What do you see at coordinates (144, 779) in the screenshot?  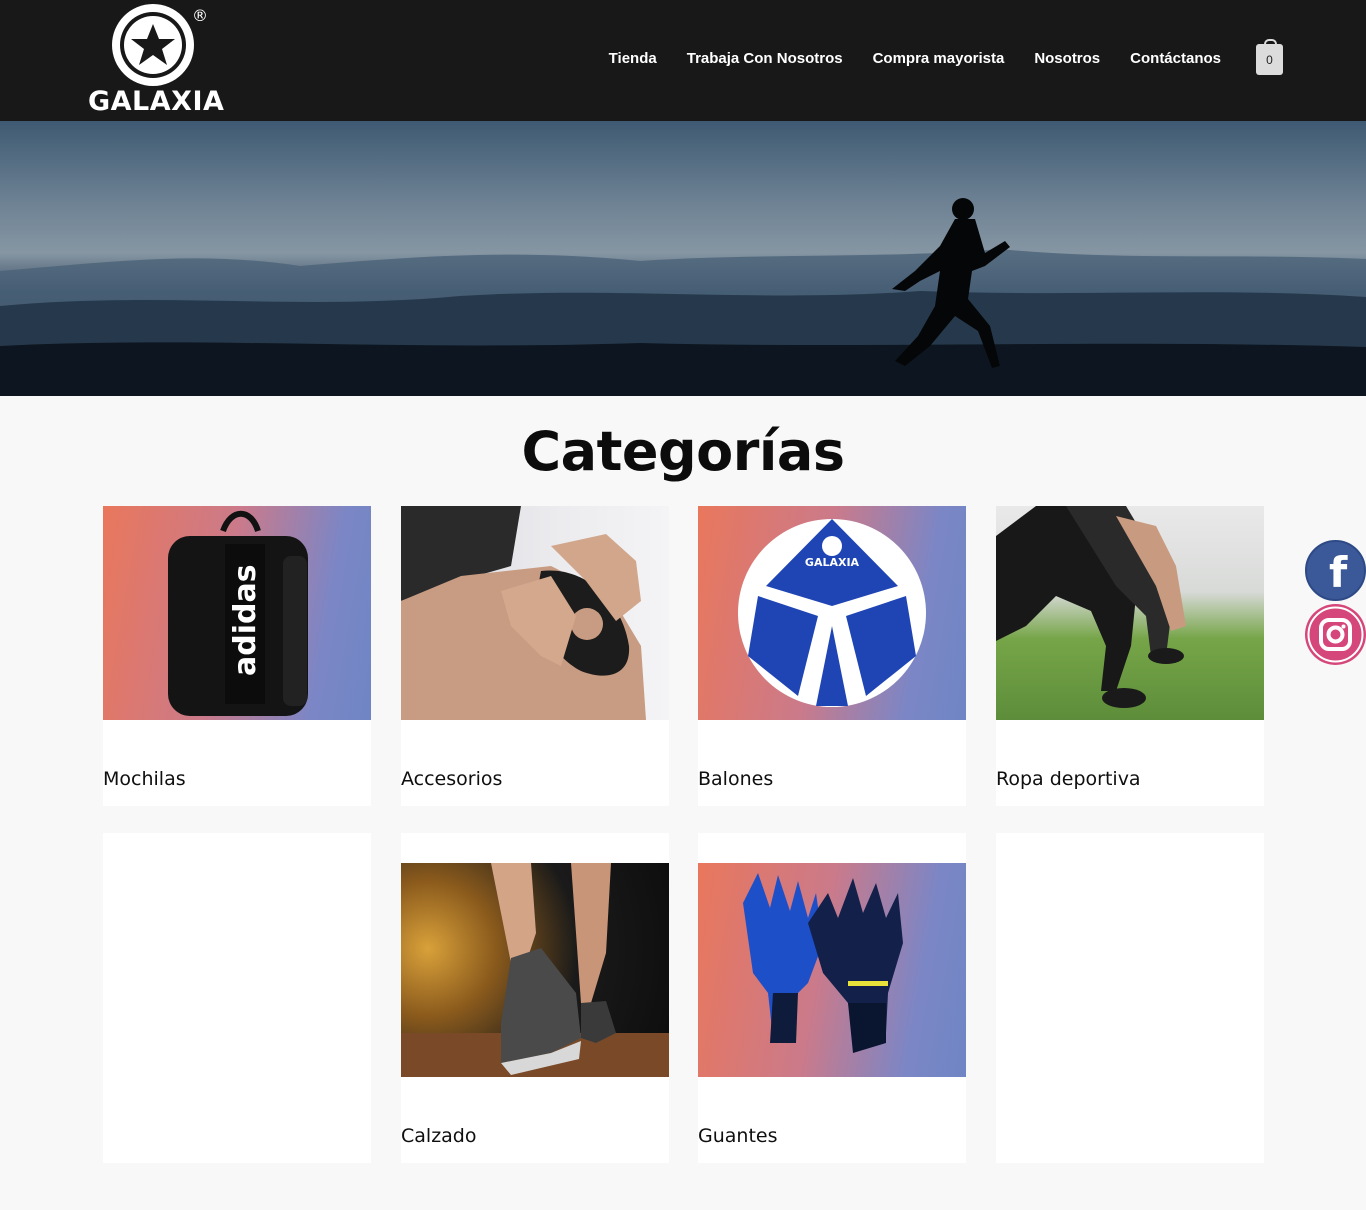 I see `category-label: Mochilas` at bounding box center [144, 779].